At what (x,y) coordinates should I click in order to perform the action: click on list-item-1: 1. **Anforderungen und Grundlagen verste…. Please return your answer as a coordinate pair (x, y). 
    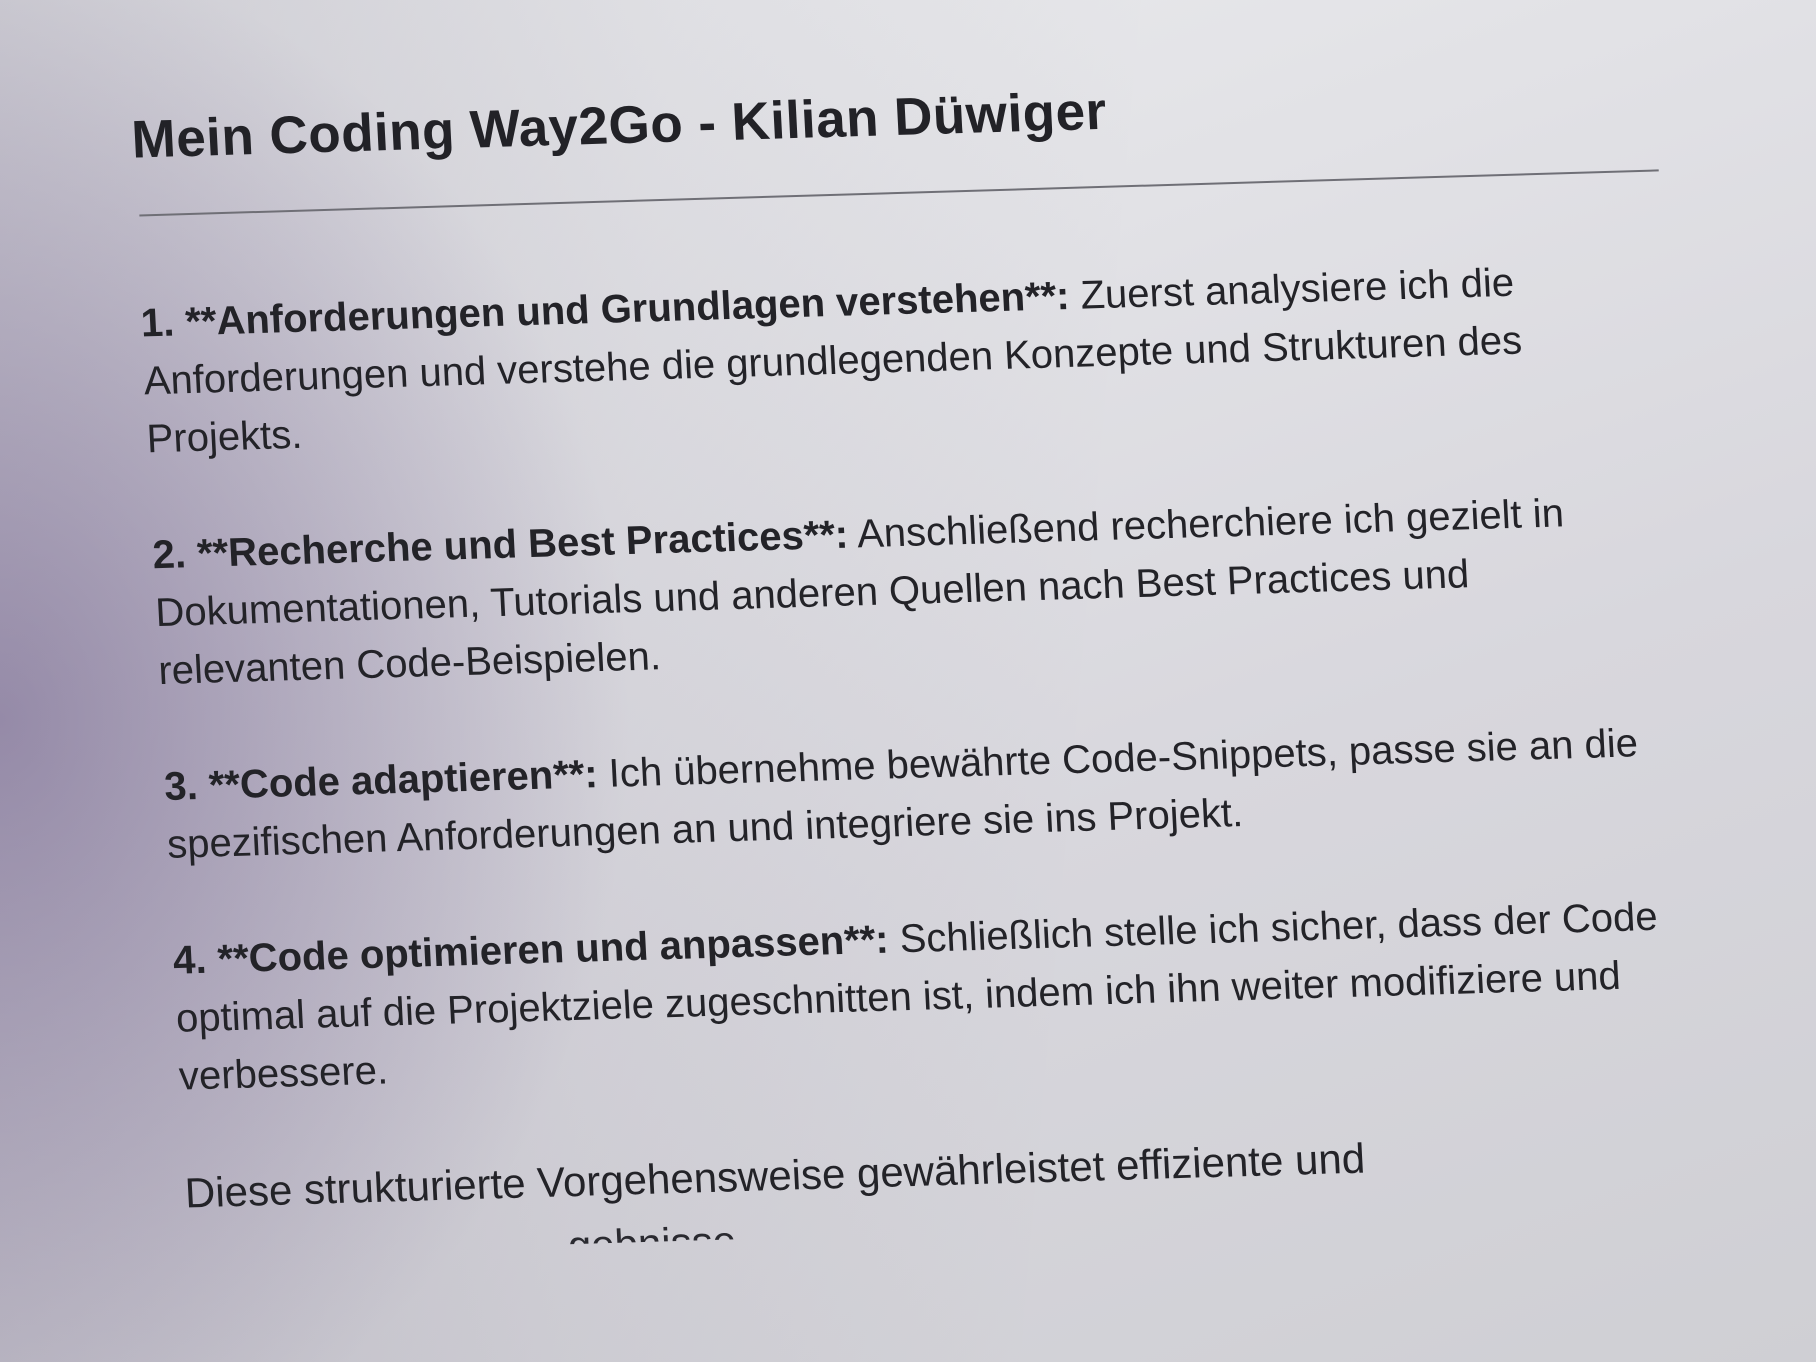
    Looking at the image, I should click on (888, 359).